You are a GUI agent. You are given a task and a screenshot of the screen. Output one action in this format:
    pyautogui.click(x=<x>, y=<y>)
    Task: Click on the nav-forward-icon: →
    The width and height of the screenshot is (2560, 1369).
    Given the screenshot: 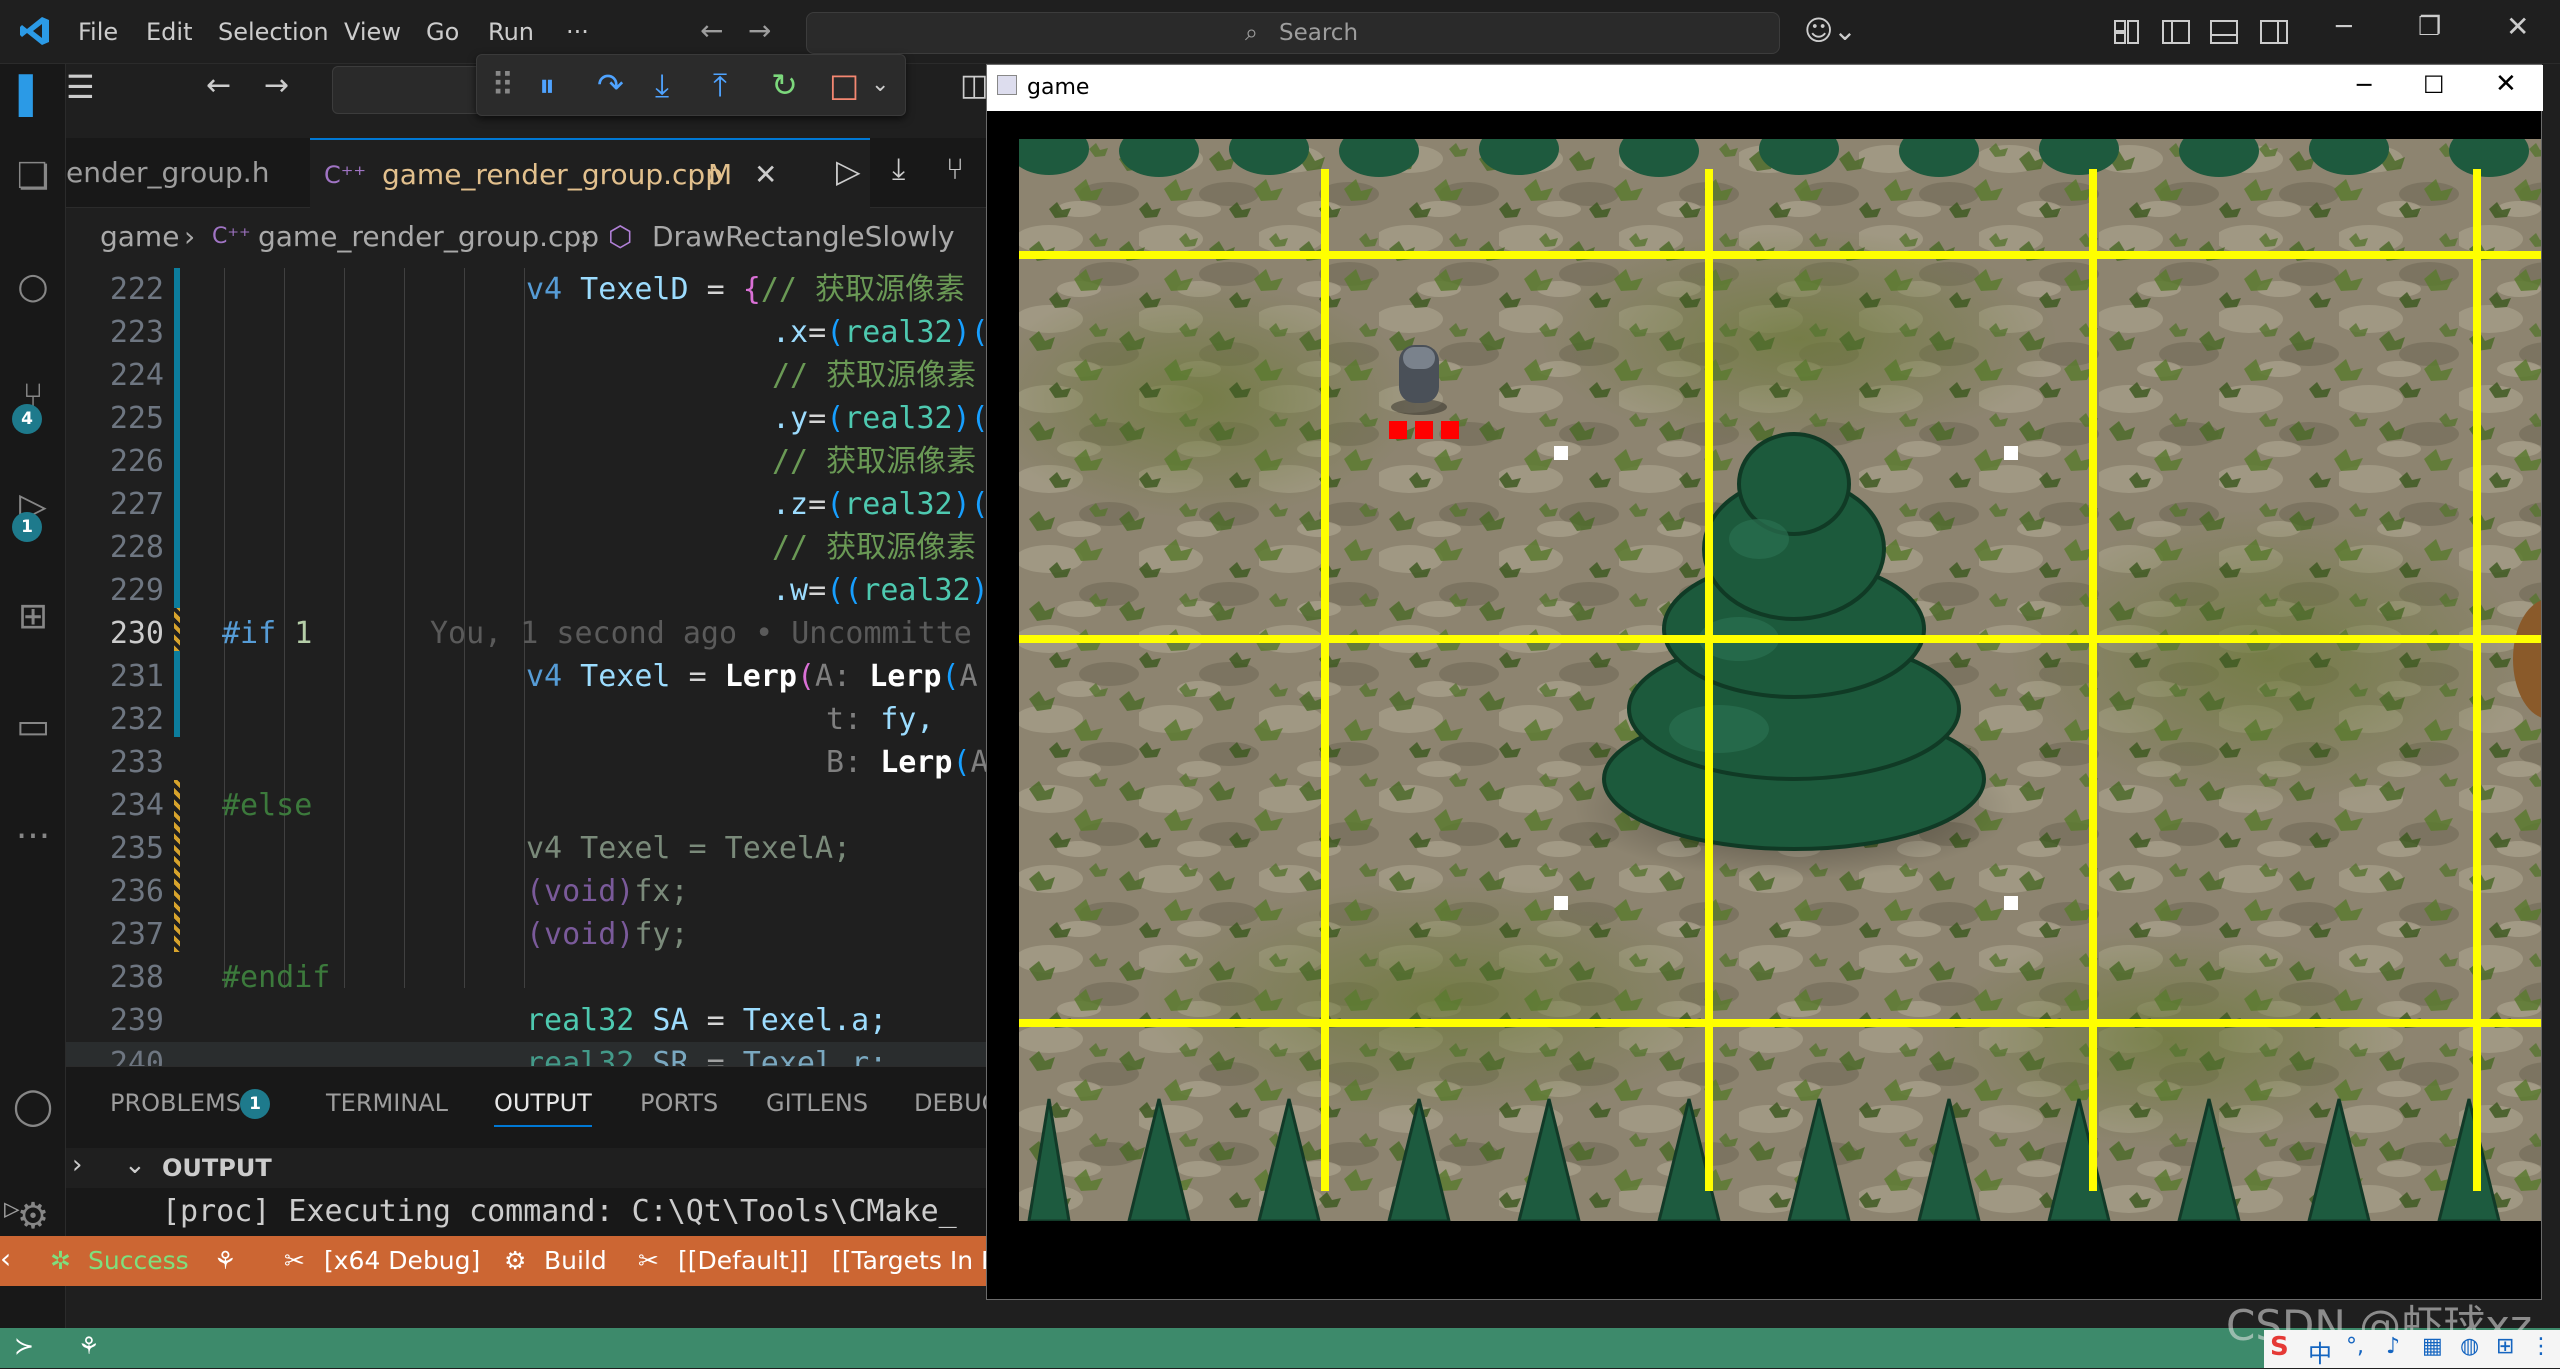 What is the action you would take?
    pyautogui.click(x=759, y=30)
    